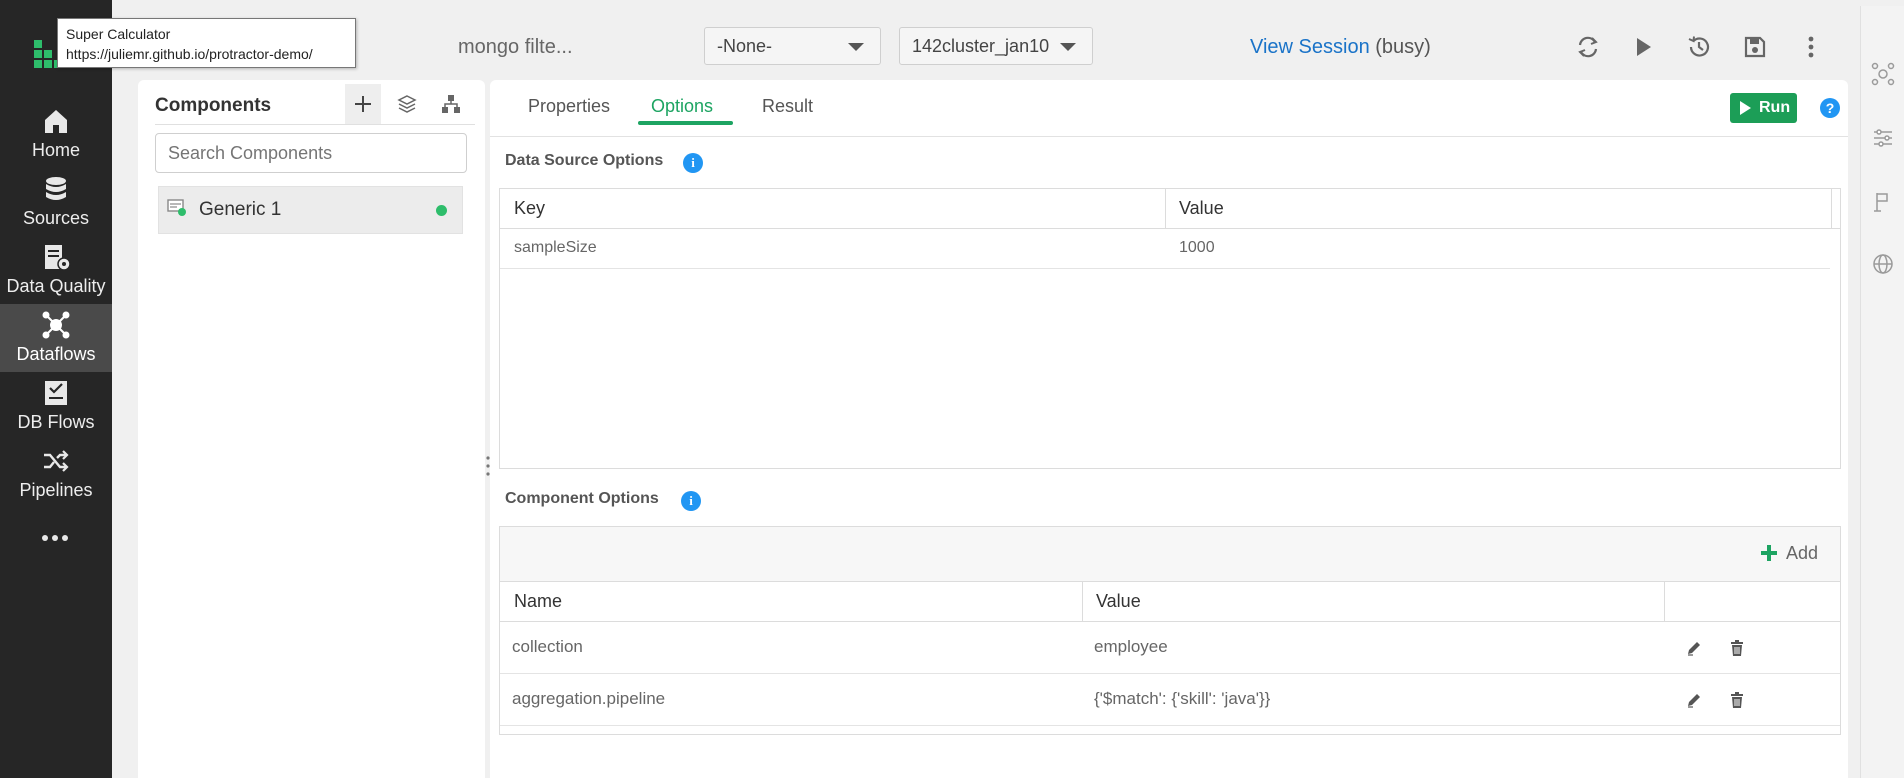 The height and width of the screenshot is (778, 1904). What do you see at coordinates (56, 325) in the screenshot?
I see `dataflows-icon` at bounding box center [56, 325].